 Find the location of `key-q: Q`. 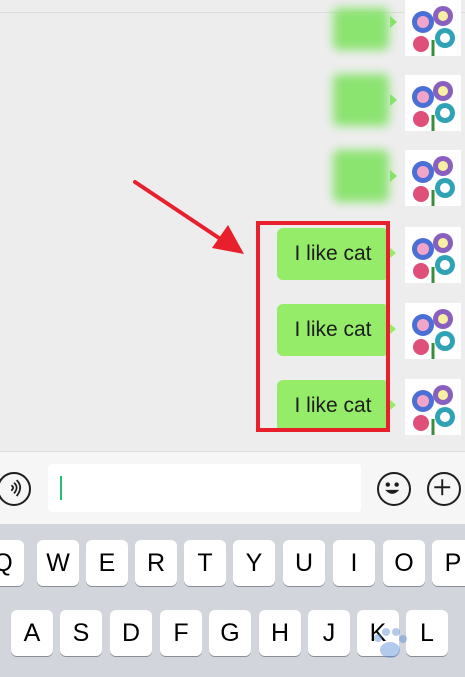

key-q: Q is located at coordinates (12, 563).